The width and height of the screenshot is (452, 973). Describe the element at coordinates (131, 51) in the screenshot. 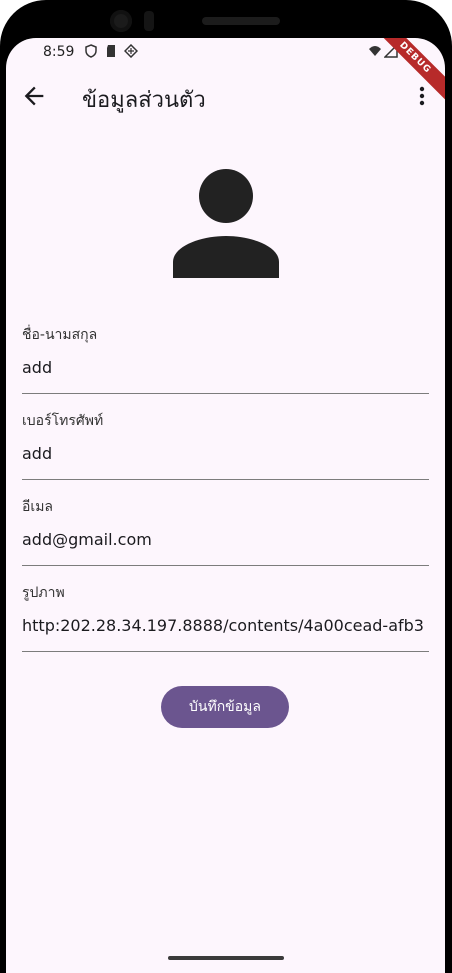

I see `data-saver-icon` at that location.